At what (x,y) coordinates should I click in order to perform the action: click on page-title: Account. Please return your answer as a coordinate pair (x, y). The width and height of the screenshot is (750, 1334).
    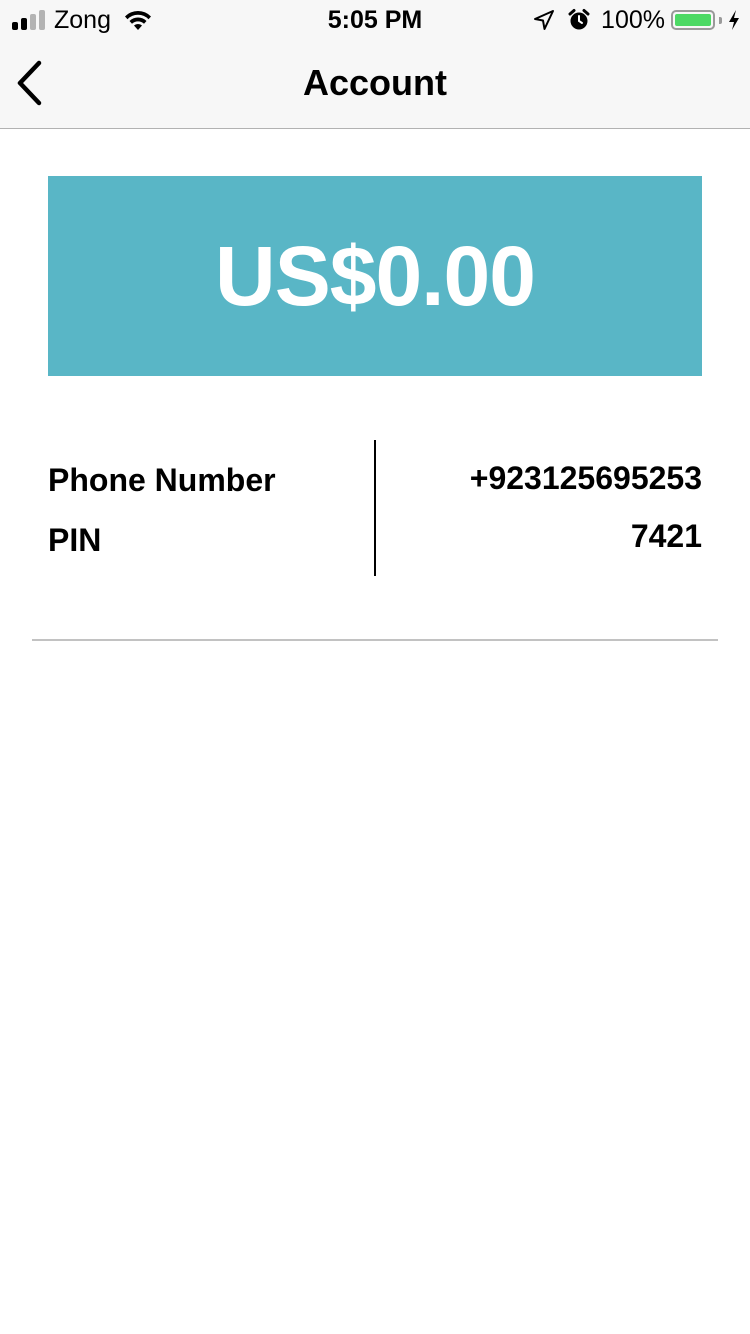
    Looking at the image, I should click on (375, 82).